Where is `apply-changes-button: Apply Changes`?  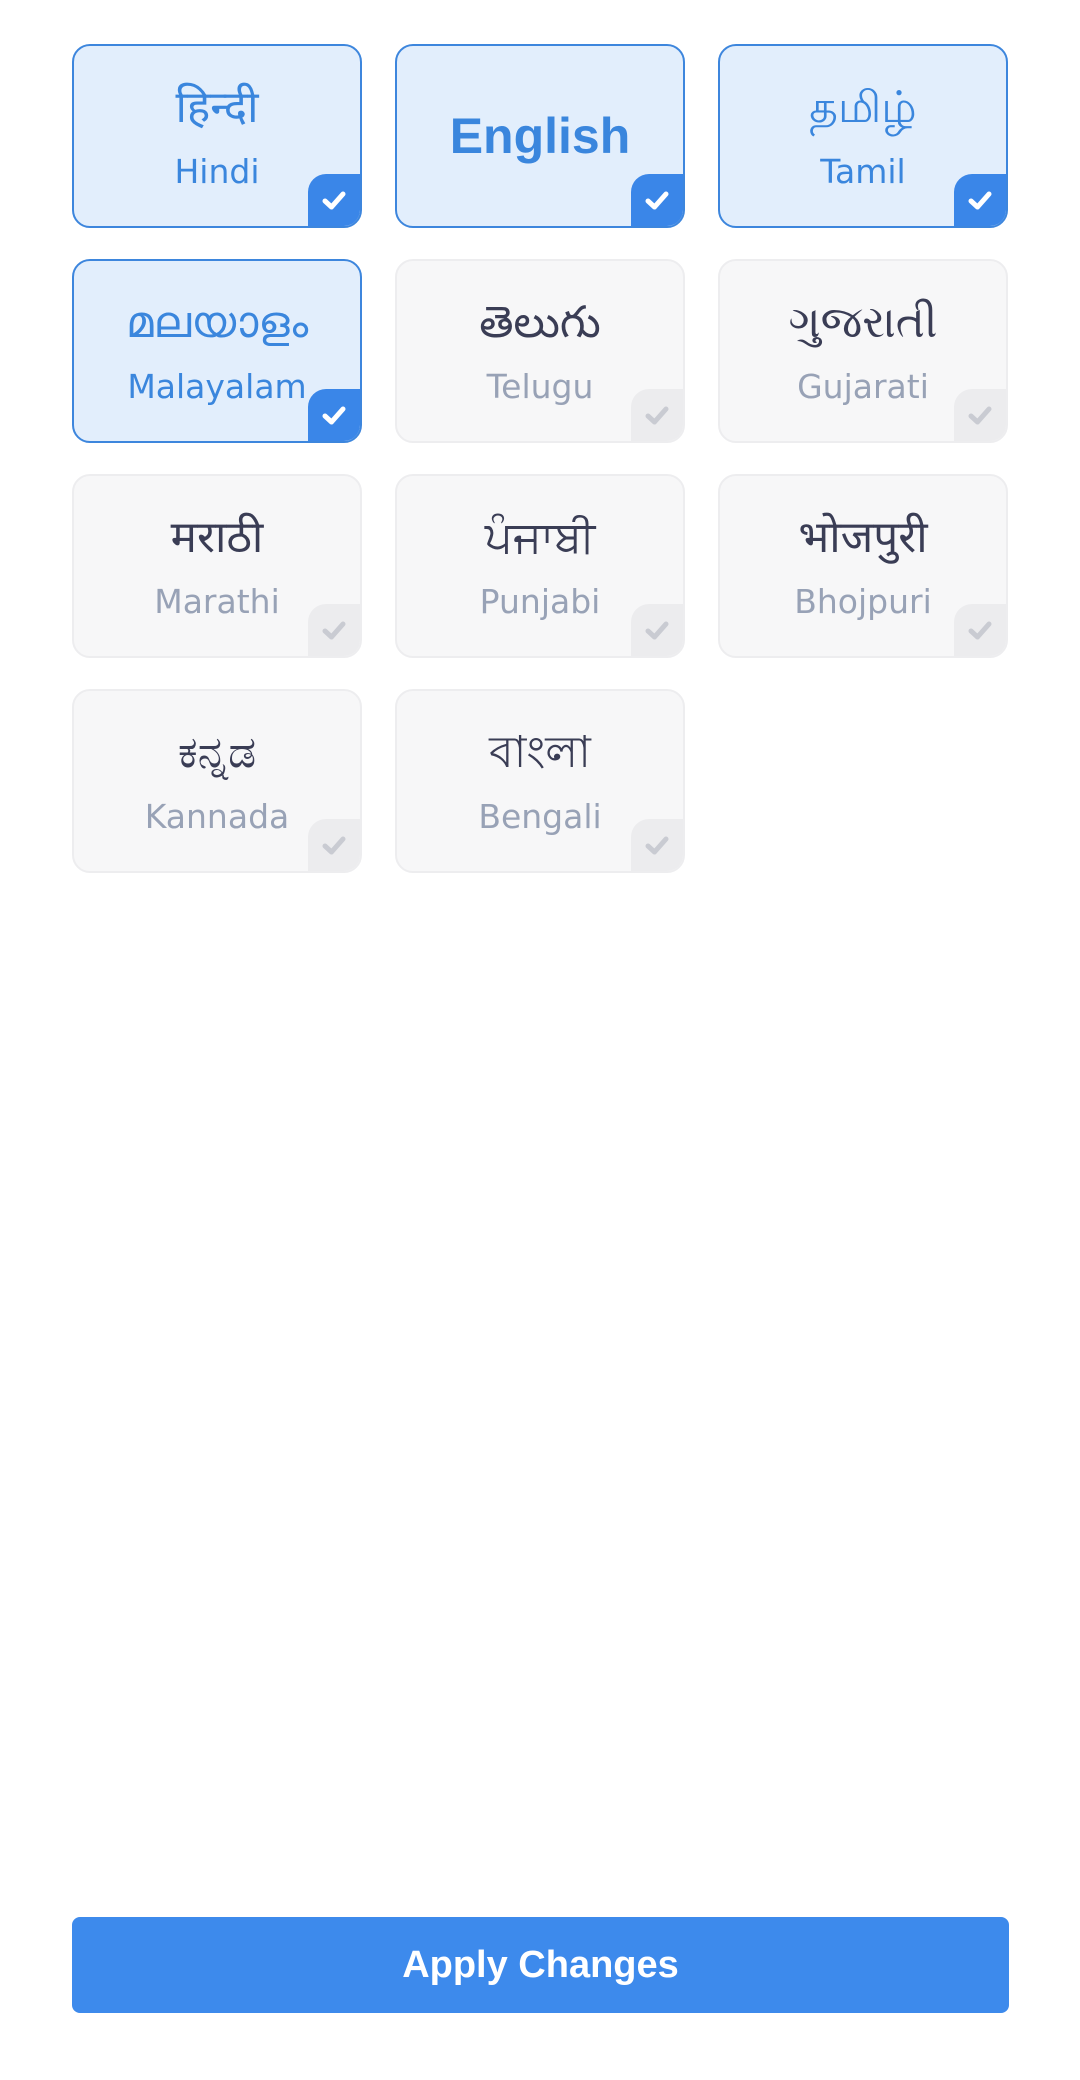
apply-changes-button: Apply Changes is located at coordinates (540, 1965).